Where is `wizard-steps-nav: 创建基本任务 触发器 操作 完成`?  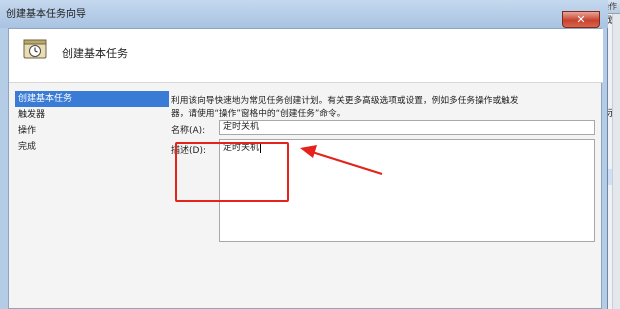
wizard-steps-nav: 创建基本任务 触发器 操作 完成 is located at coordinates (92, 123).